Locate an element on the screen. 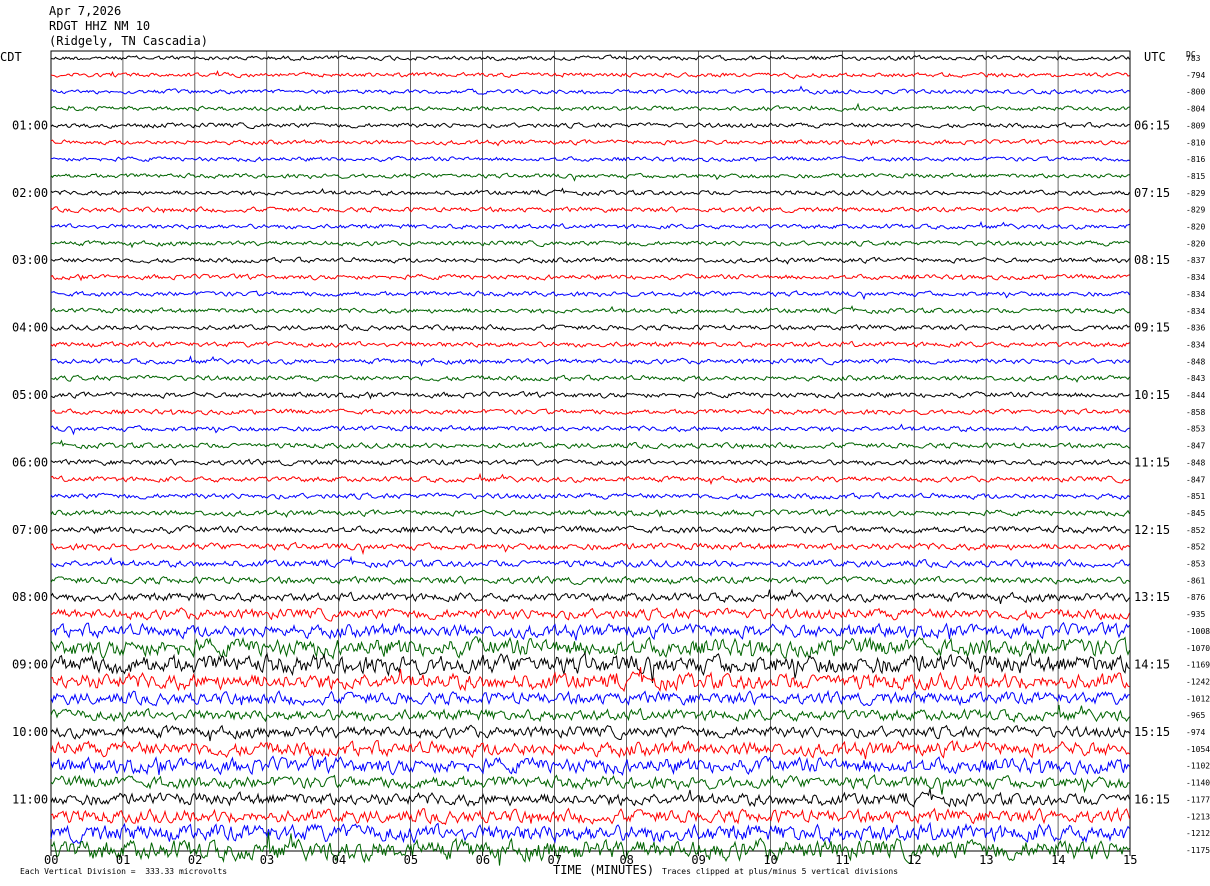 The width and height of the screenshot is (1210, 886). right-hour-label: 16:15 is located at coordinates (1152, 799).